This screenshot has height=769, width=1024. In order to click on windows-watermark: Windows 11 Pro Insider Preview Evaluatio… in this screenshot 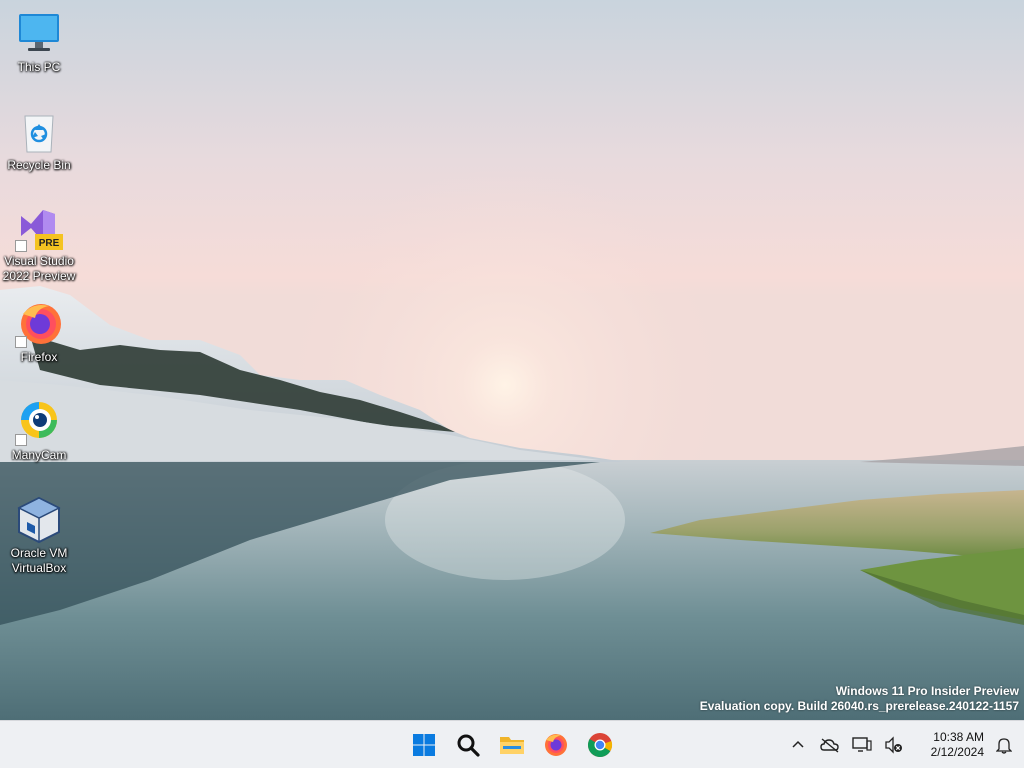, I will do `click(859, 699)`.